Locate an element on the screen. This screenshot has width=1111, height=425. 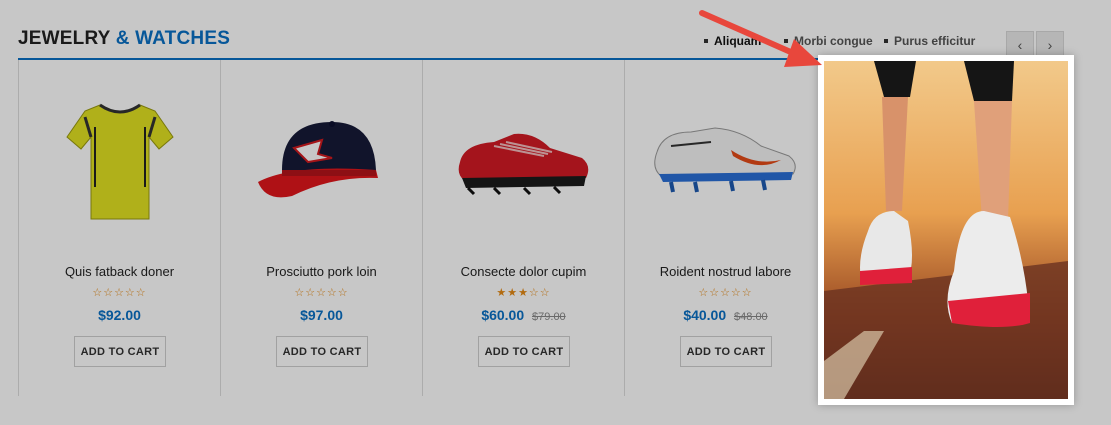
section-title-blue: & WATCHES is located at coordinates (173, 38).